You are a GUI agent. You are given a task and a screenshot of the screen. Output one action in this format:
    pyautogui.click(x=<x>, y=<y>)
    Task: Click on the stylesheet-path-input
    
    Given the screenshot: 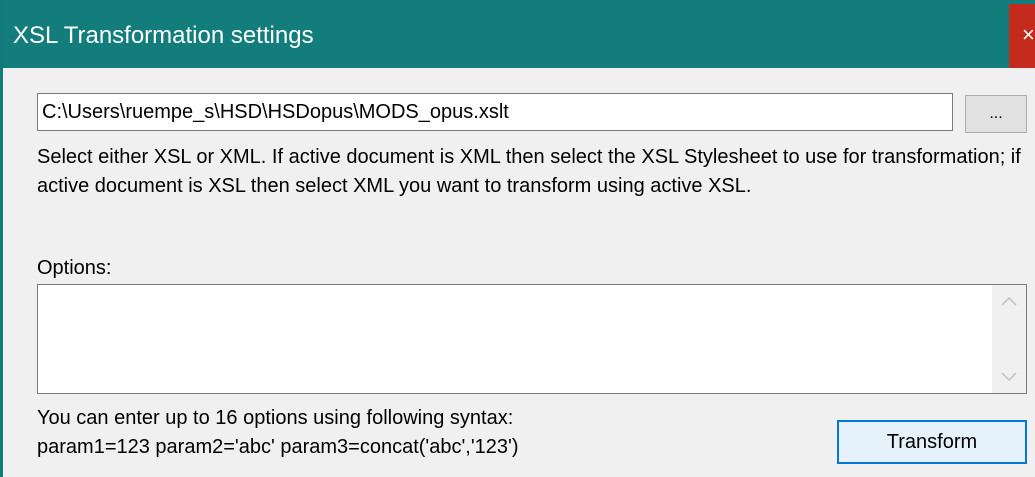 What is the action you would take?
    pyautogui.click(x=495, y=112)
    